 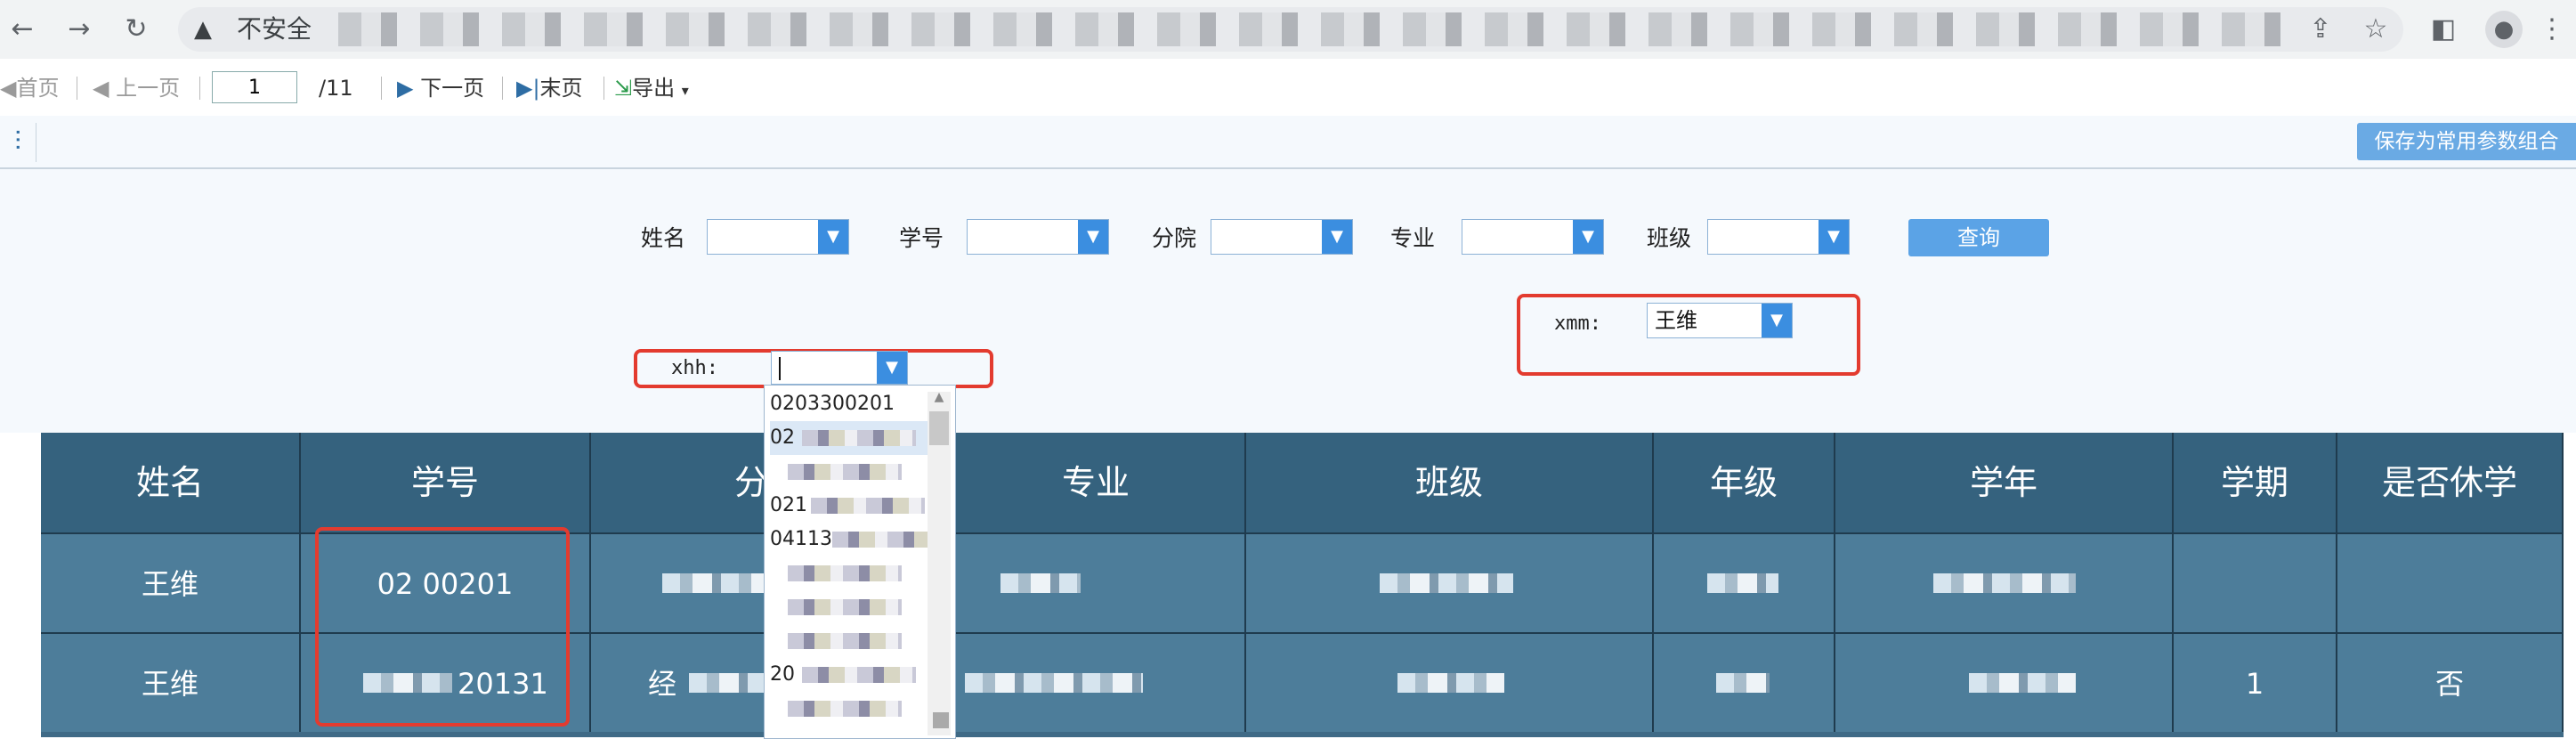 I want to click on major-select: ▼, so click(x=1533, y=237).